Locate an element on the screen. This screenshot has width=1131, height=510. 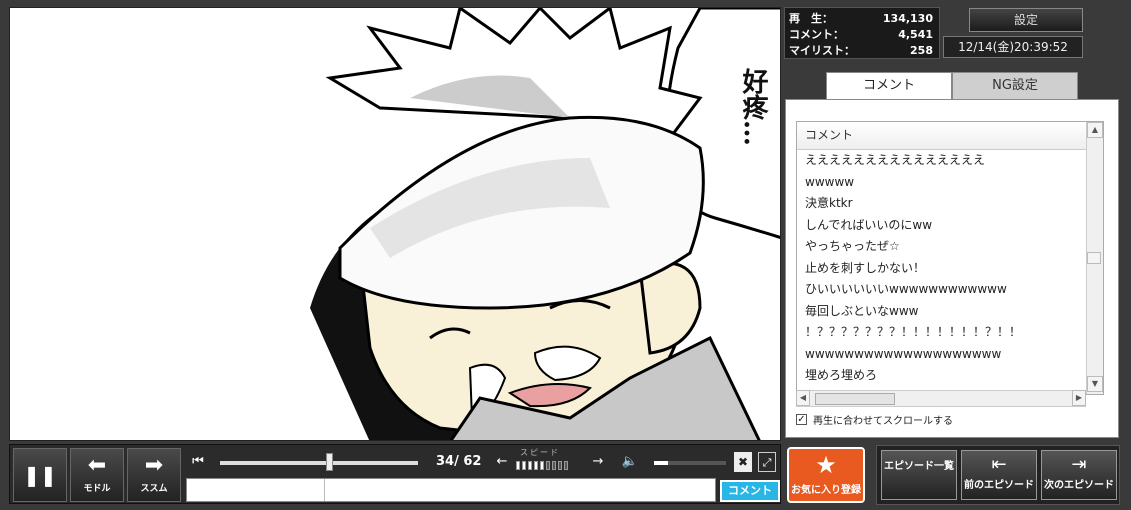
stat-comments-label: コメント： is located at coordinates (816, 34).